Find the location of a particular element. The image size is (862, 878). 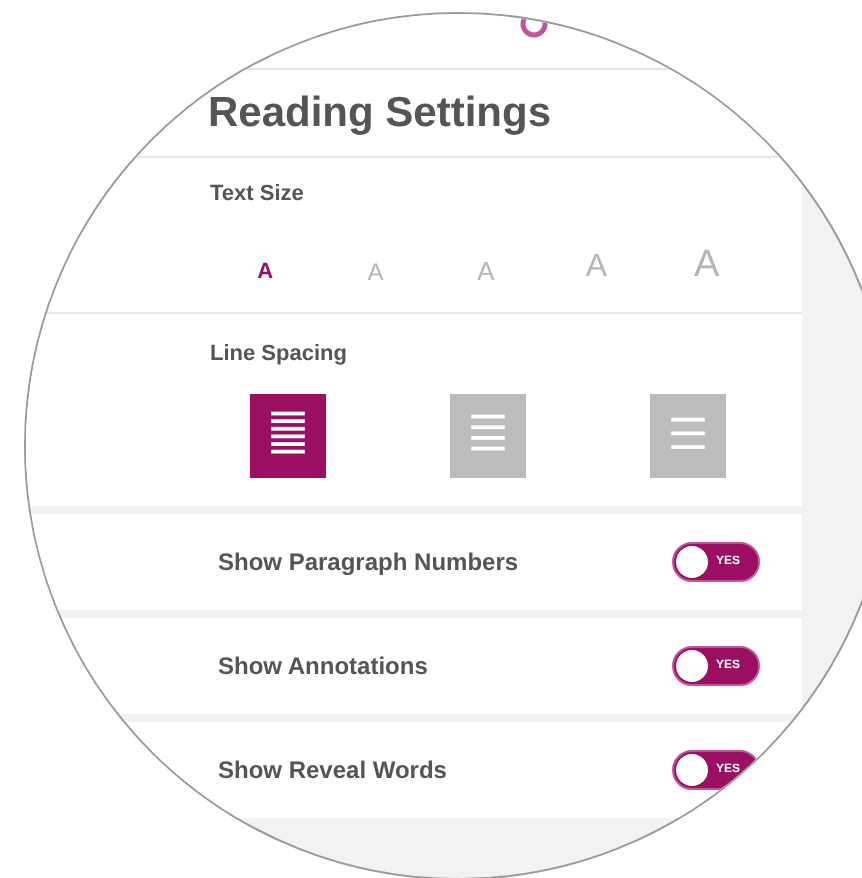

section-label: Text Size is located at coordinates (258, 195).